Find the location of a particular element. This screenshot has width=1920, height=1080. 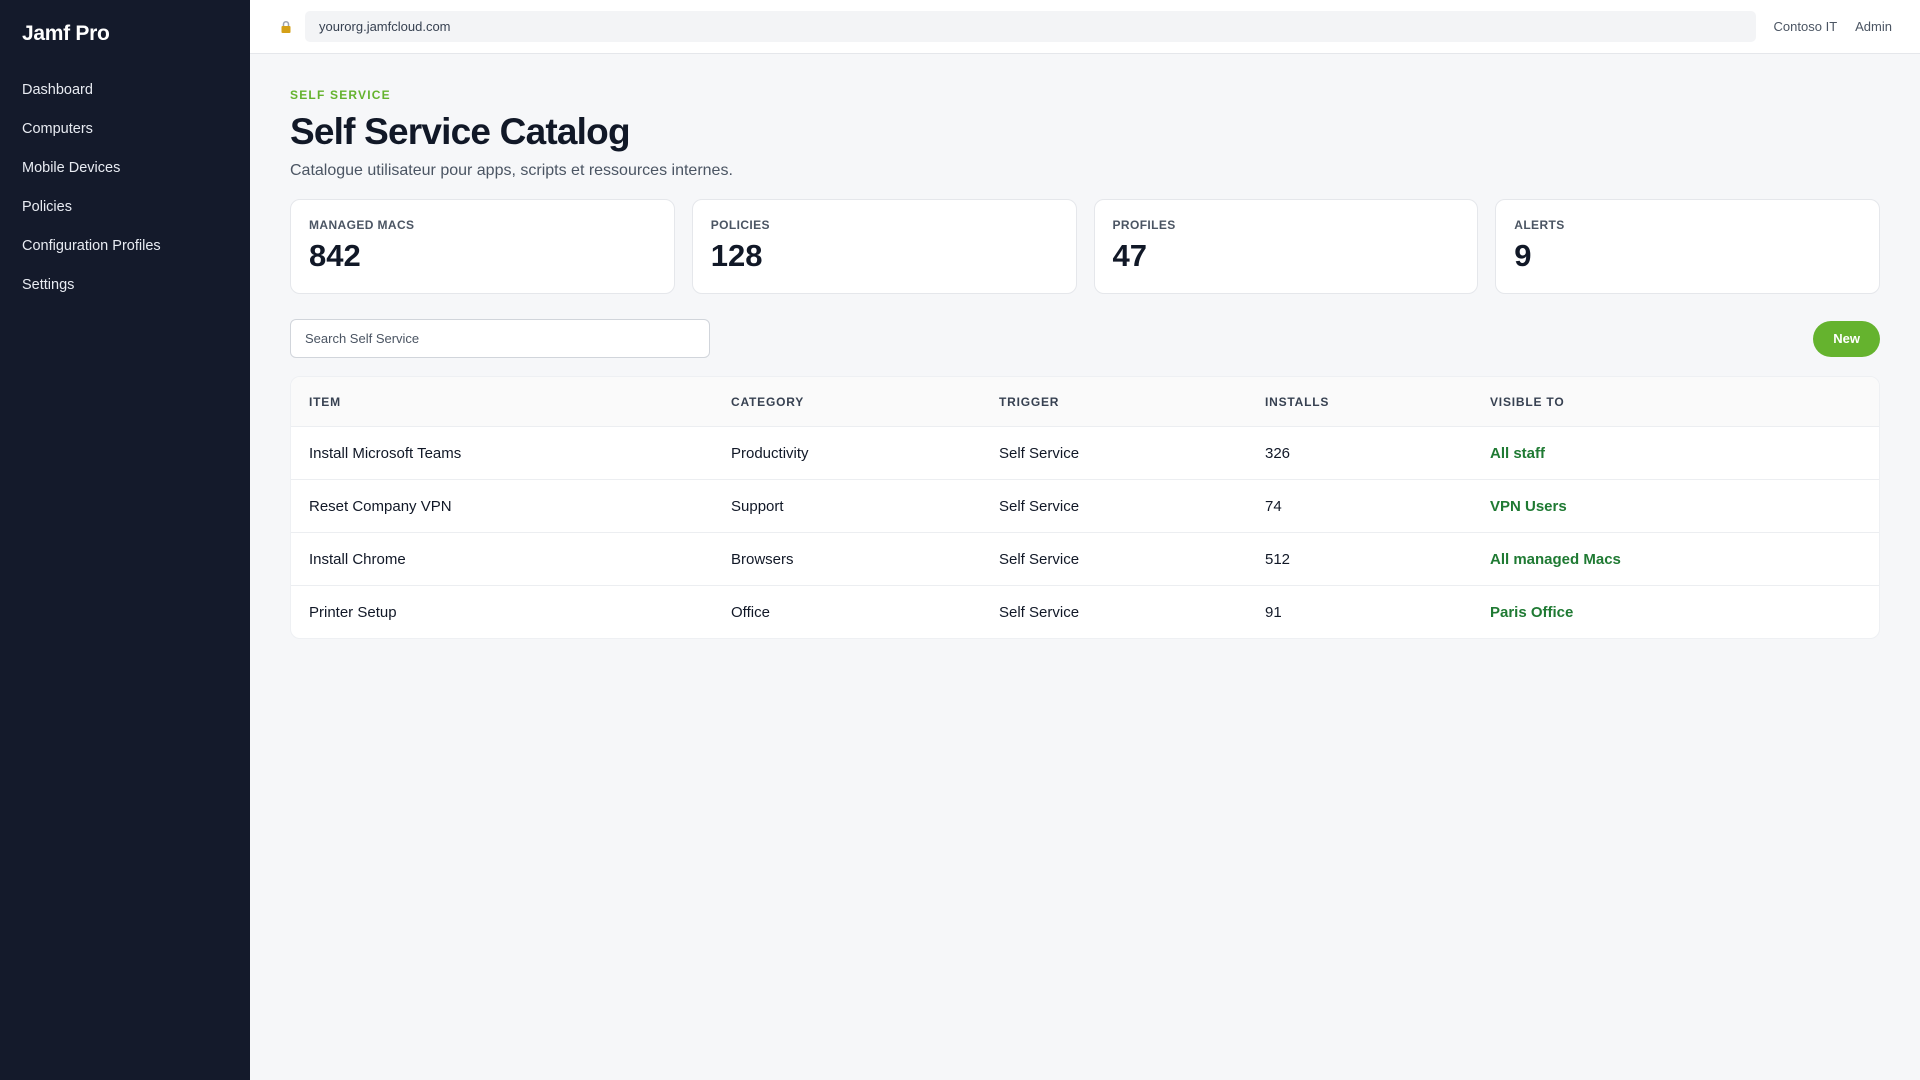

new-button: New is located at coordinates (1846, 338).